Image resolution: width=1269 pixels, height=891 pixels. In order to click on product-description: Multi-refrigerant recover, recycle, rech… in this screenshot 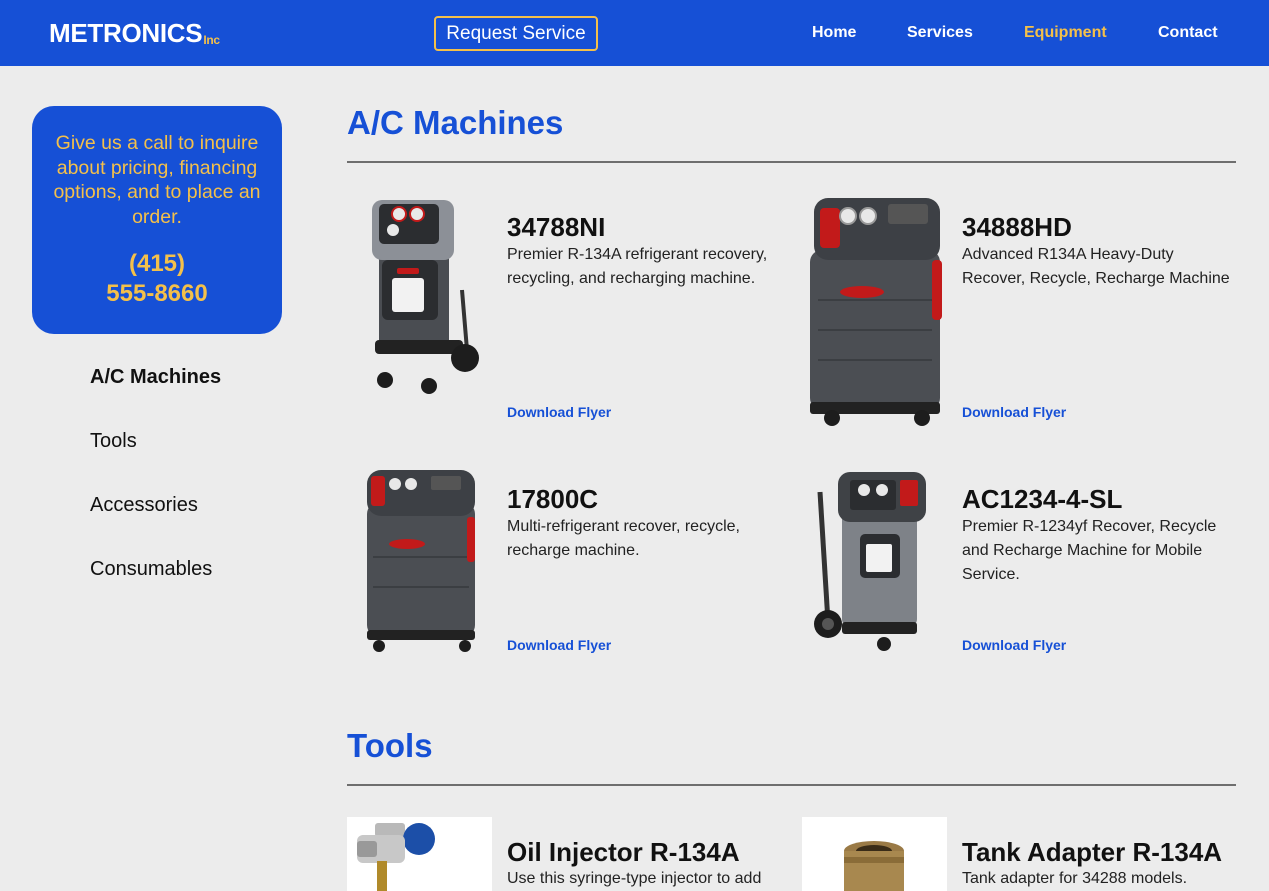, I will do `click(623, 538)`.